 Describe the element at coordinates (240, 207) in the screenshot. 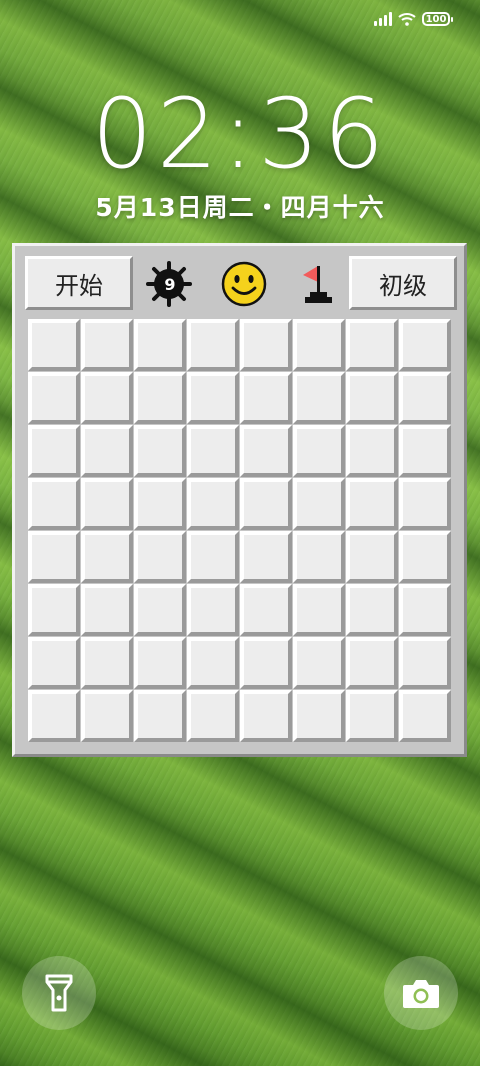

I see `lockscreen-date: 5月13日周二・四月十六` at that location.